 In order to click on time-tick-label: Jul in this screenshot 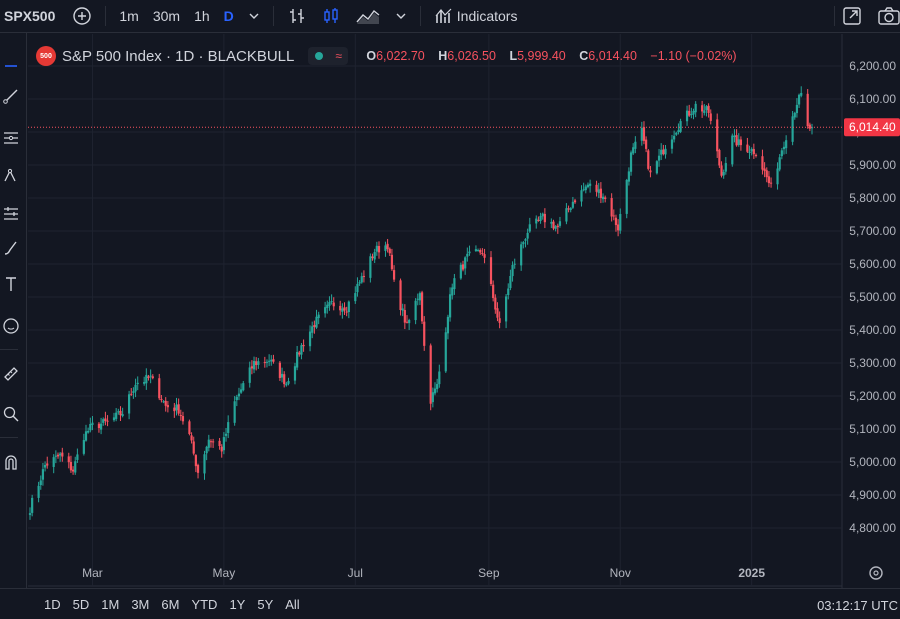, I will do `click(355, 573)`.